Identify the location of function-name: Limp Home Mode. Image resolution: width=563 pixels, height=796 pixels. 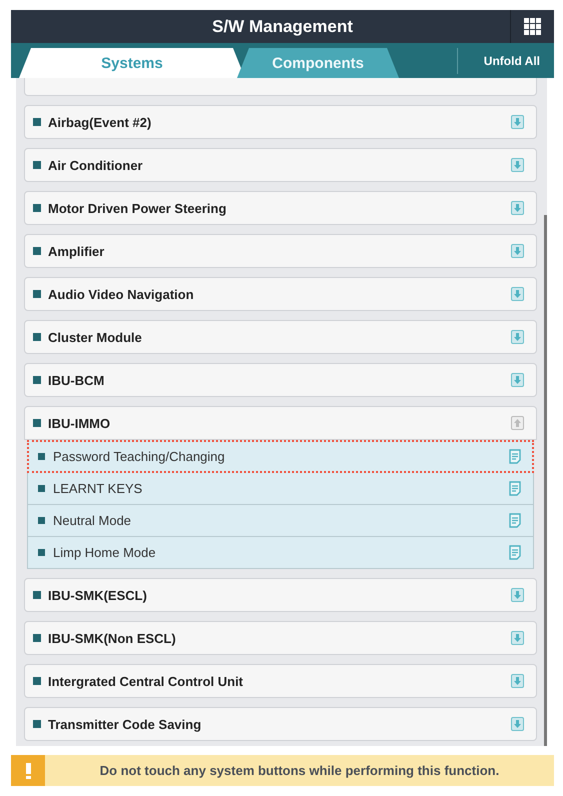
(105, 552).